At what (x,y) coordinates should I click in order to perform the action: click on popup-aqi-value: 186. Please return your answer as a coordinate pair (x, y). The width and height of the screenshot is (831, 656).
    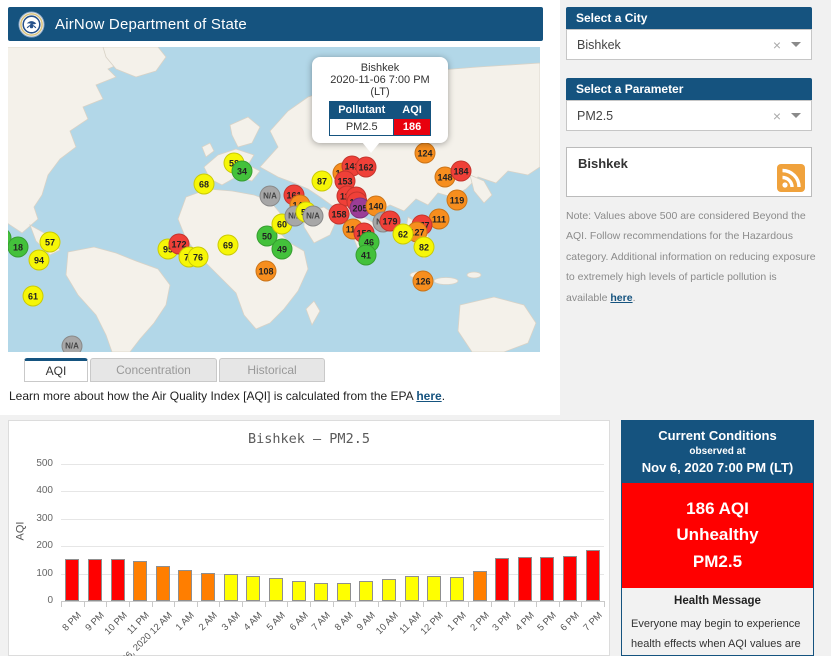
    Looking at the image, I should click on (412, 127).